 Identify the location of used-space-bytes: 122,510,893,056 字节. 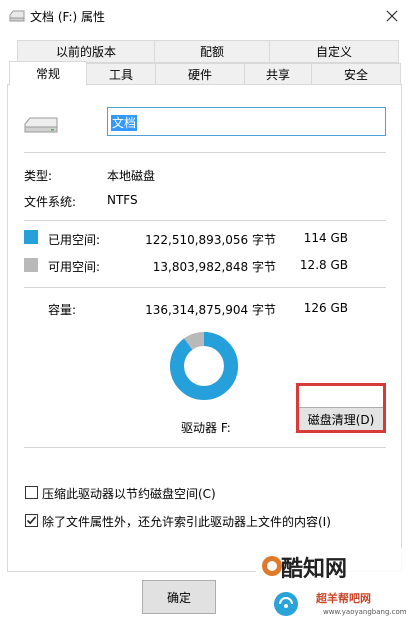
(210, 240).